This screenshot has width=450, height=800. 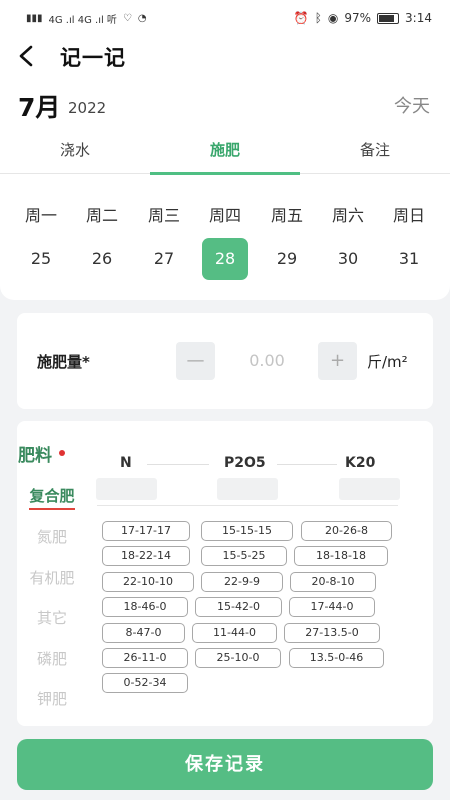 I want to click on battery-percent: 97%, so click(x=358, y=18).